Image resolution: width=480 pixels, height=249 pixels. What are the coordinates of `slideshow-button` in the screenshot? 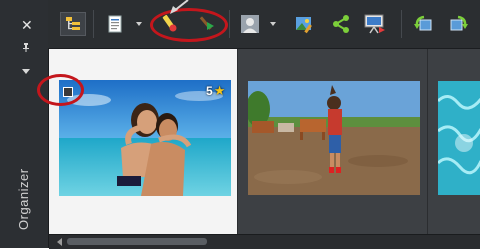 It's located at (375, 24).